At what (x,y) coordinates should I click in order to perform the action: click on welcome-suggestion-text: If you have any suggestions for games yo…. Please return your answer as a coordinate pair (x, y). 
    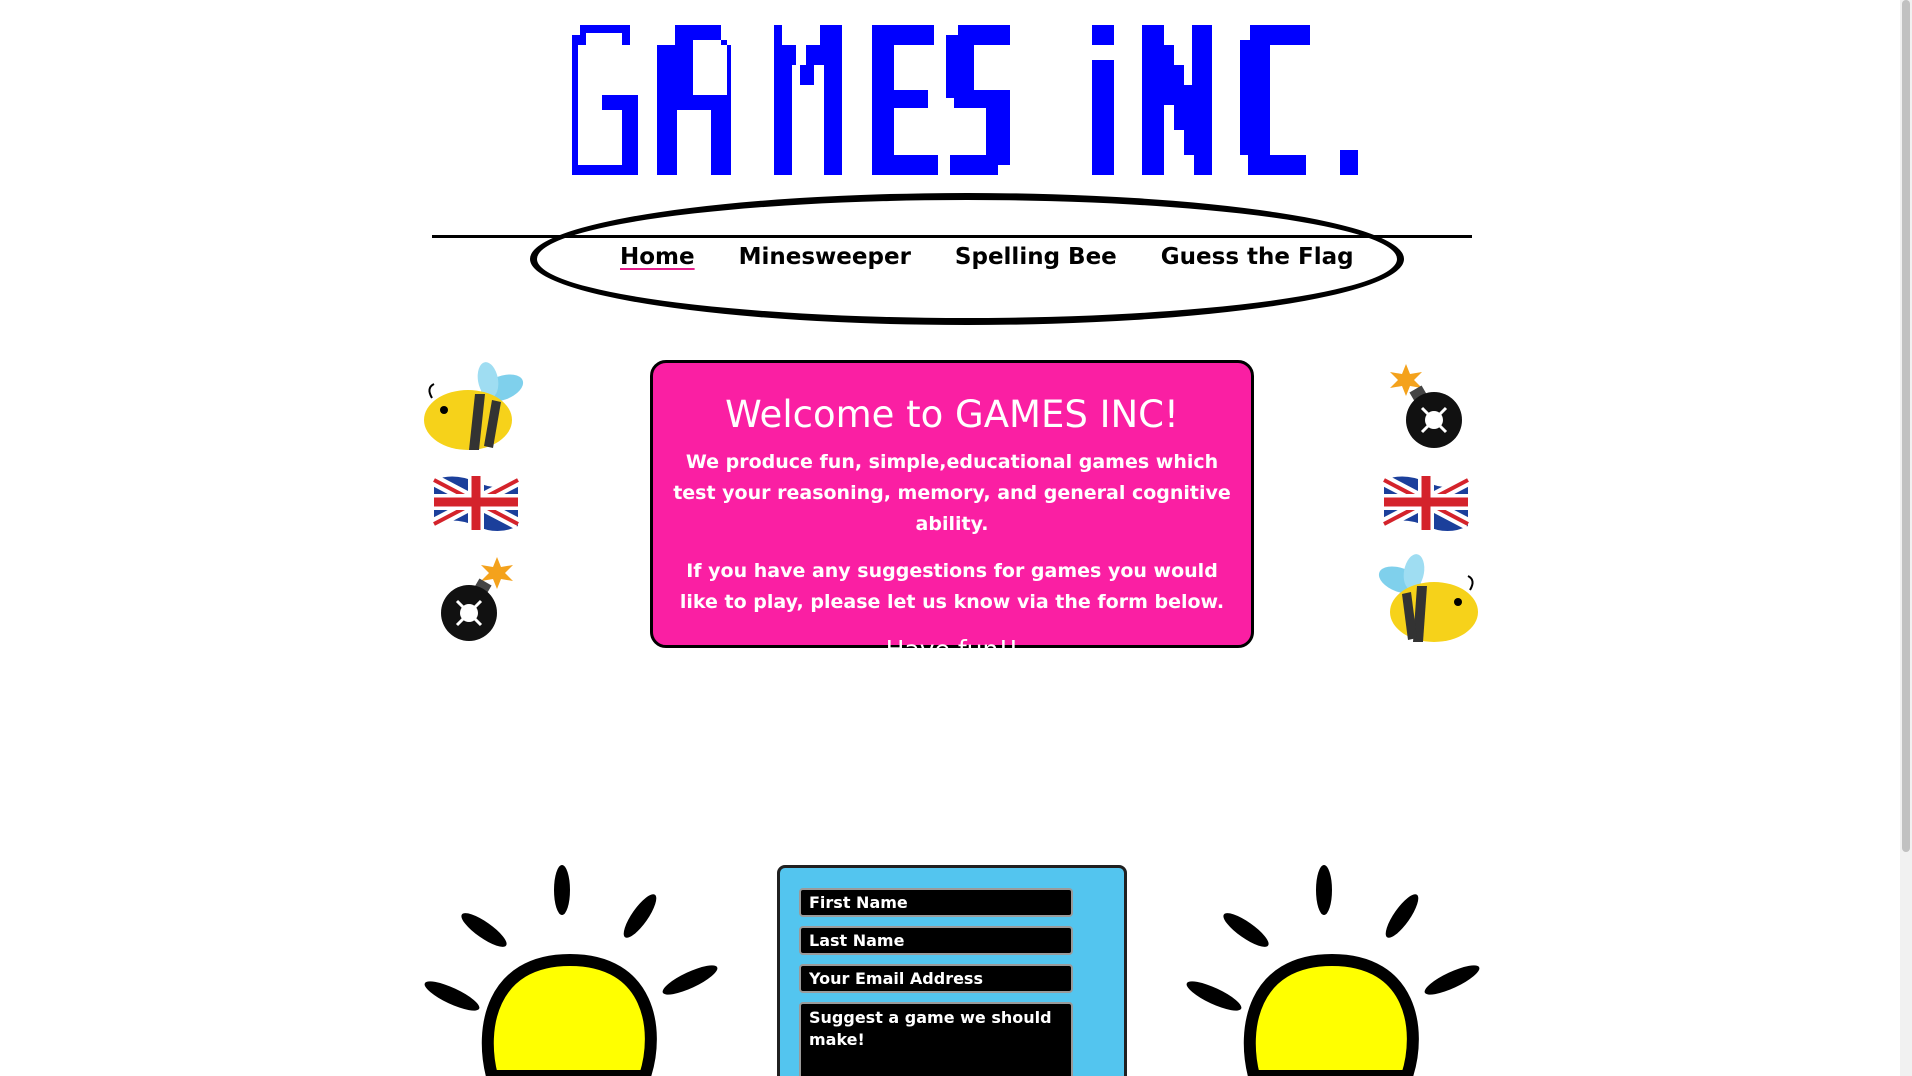
    Looking at the image, I should click on (952, 586).